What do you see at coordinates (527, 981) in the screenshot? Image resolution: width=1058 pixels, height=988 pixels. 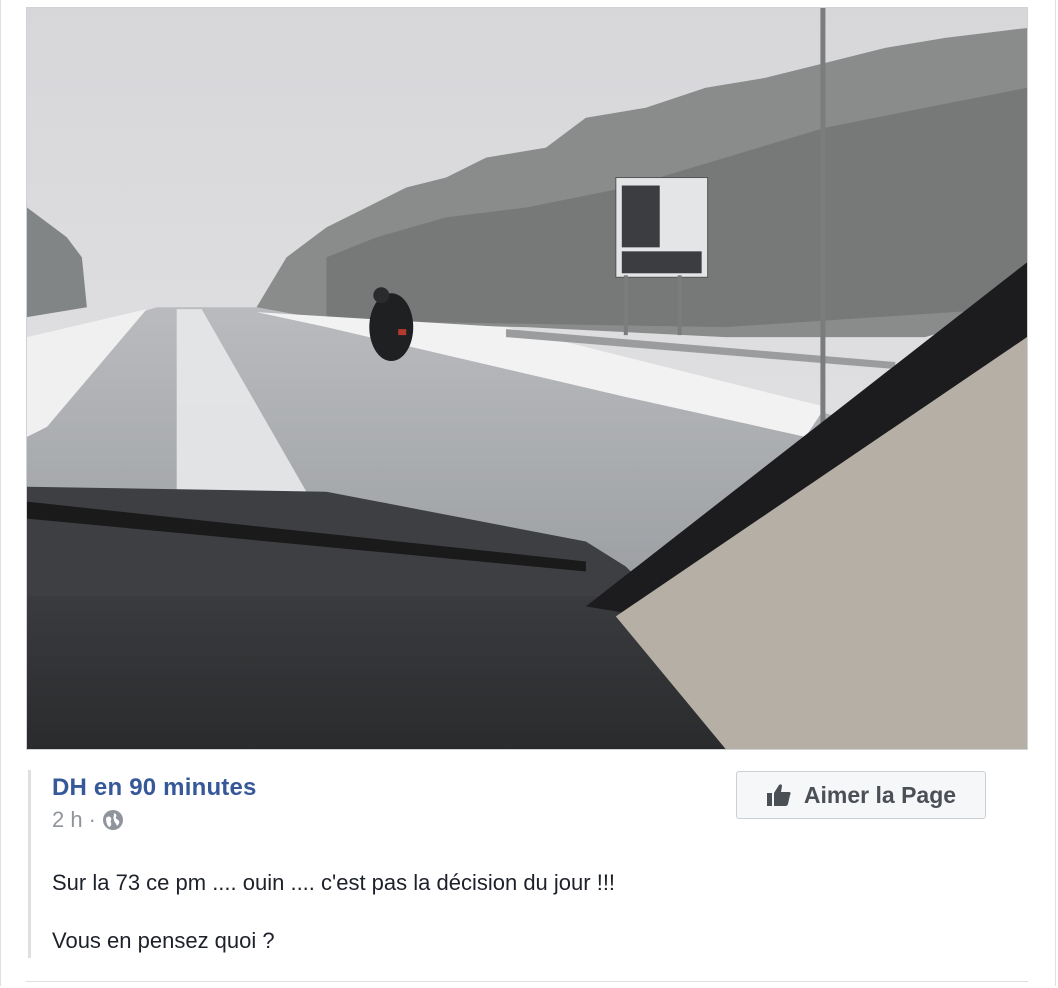 I see `divider` at bounding box center [527, 981].